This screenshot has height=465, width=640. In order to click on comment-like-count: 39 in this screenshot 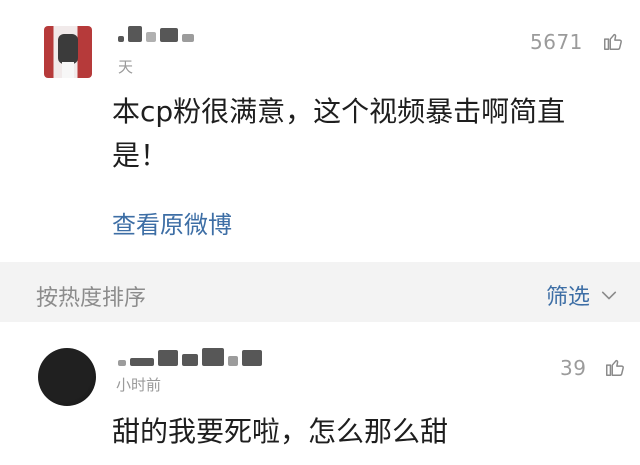, I will do `click(573, 368)`.